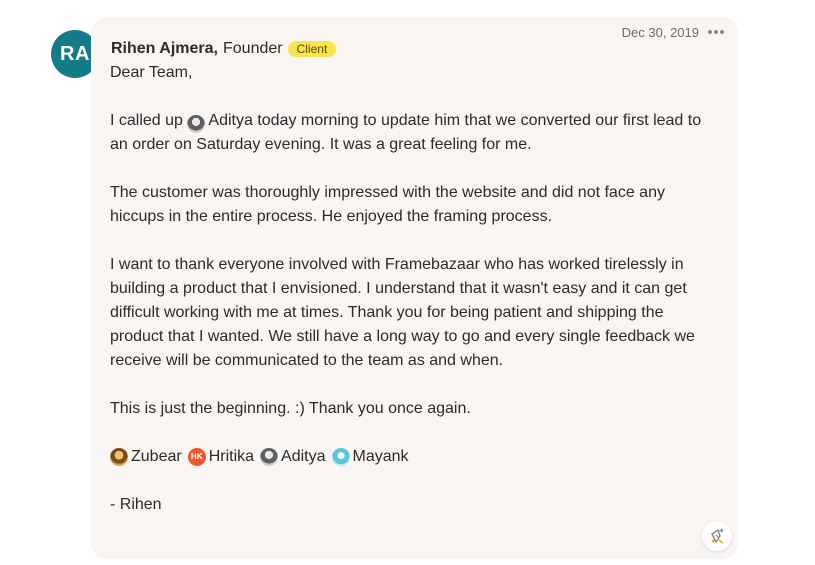 This screenshot has height=565, width=815. I want to click on signature: - Rihen, so click(136, 504).